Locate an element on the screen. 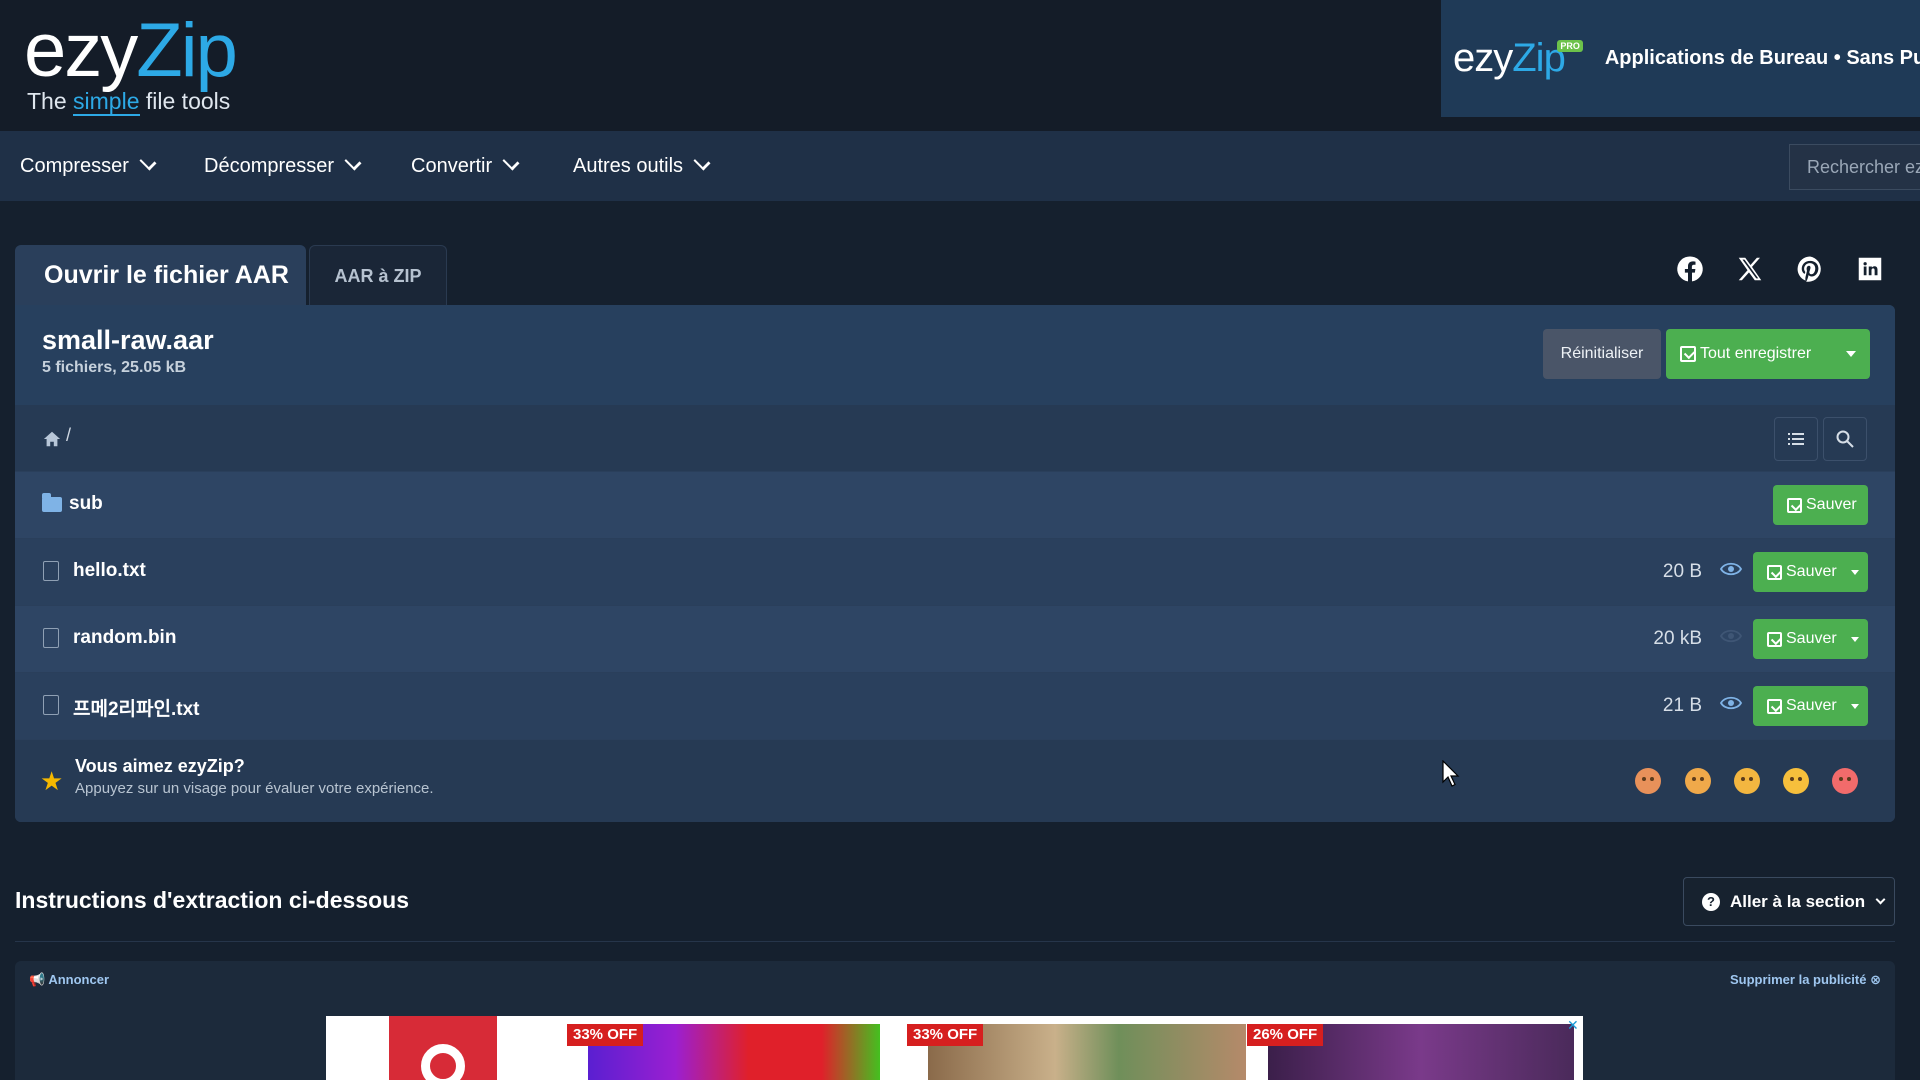 The width and height of the screenshot is (1920, 1080). file-size: 21 B is located at coordinates (1682, 705).